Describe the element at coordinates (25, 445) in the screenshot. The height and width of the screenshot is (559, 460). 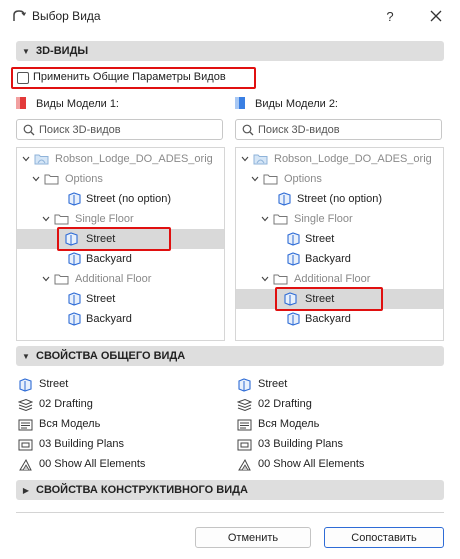
I see `pen-set-icon` at that location.